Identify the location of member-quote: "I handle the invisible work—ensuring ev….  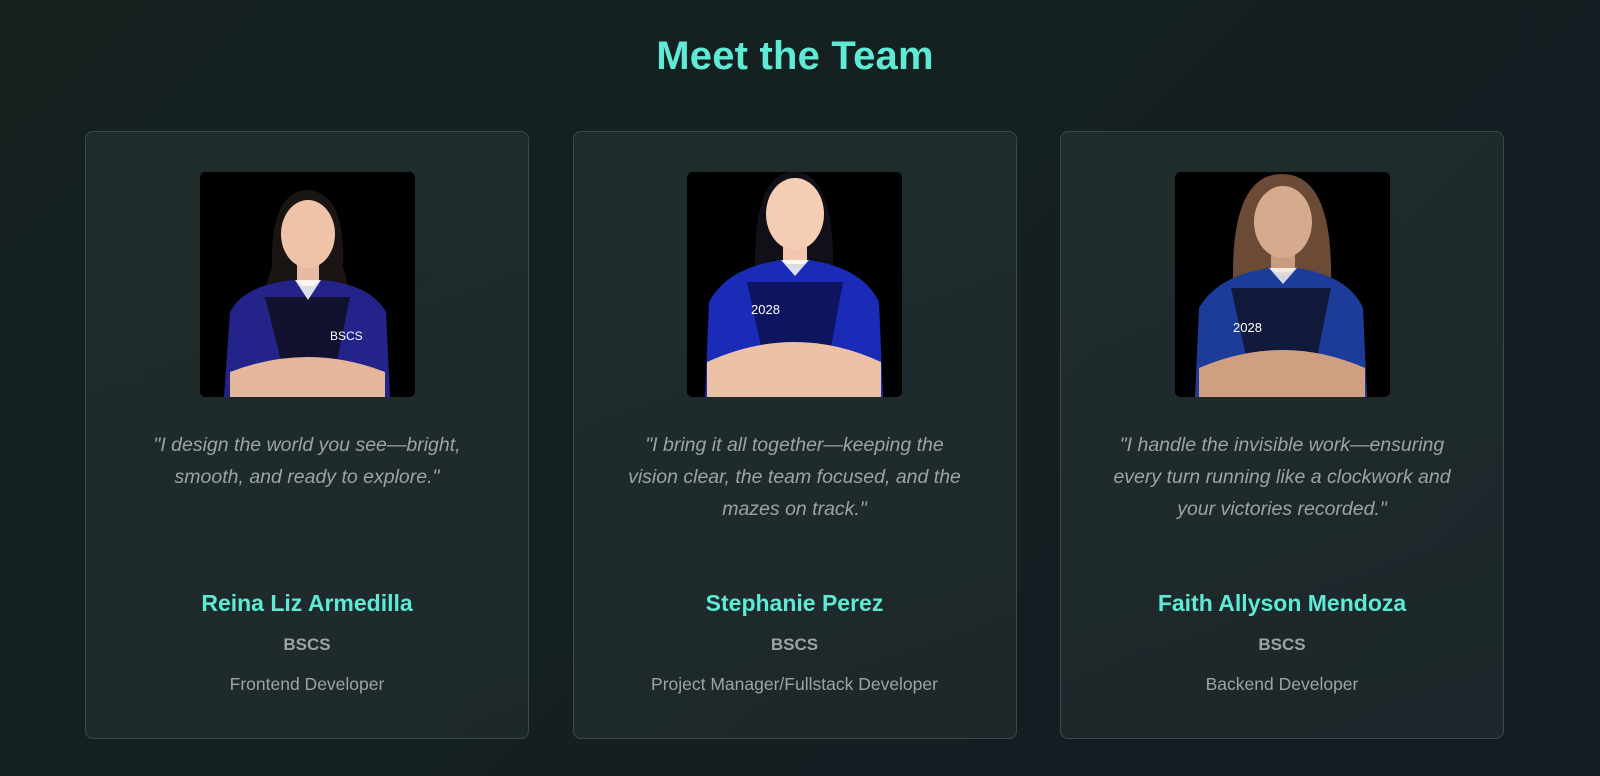
(1282, 477).